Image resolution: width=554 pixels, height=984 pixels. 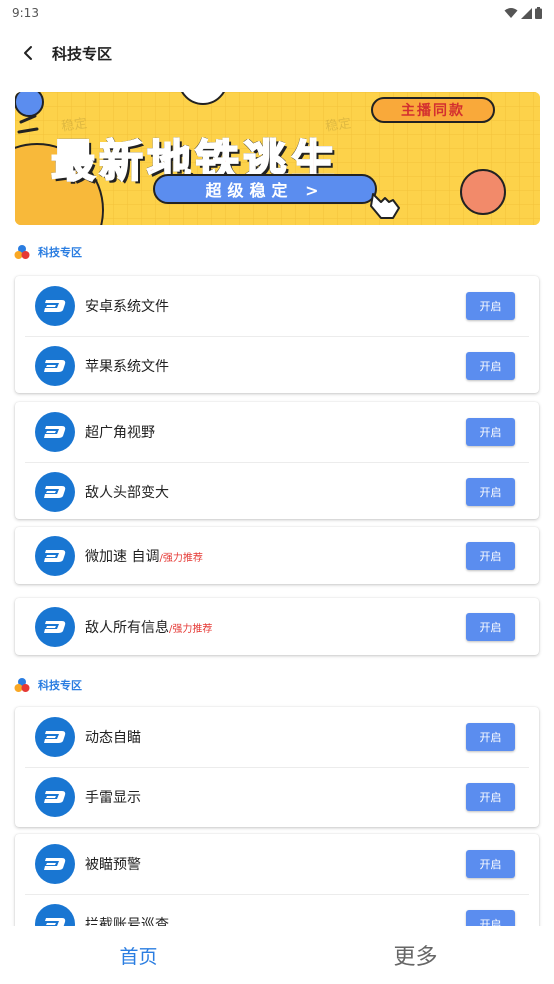 I want to click on feature-label: 超广角视野, so click(x=120, y=433).